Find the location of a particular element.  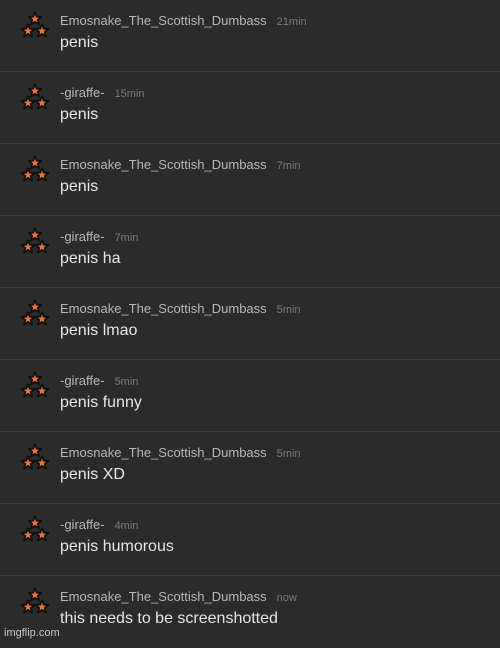

message-meta: -giraffe- 7min is located at coordinates (99, 237).